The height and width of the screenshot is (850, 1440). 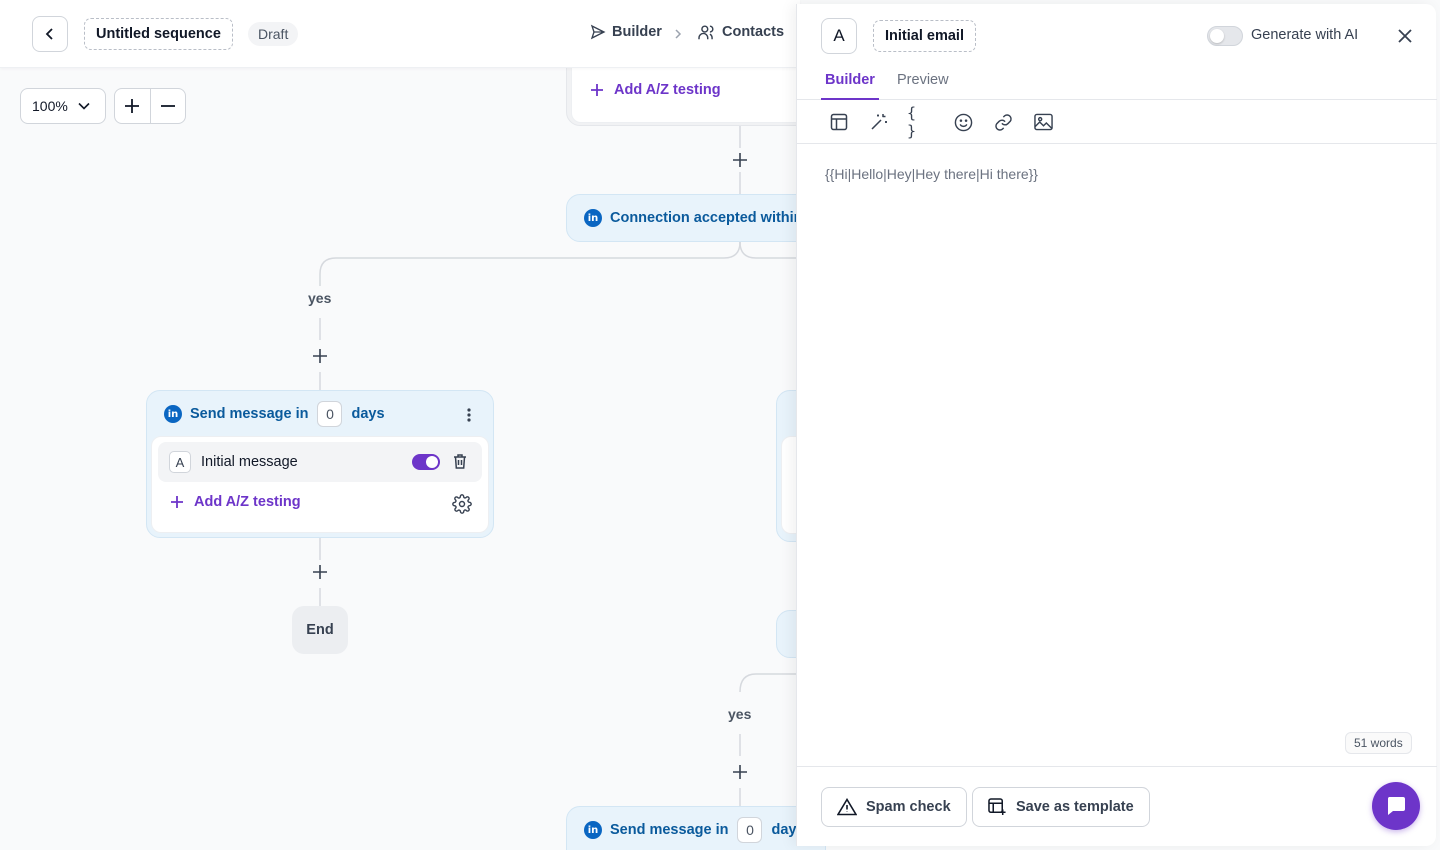 What do you see at coordinates (1225, 36) in the screenshot?
I see `generate-ai-toggle` at bounding box center [1225, 36].